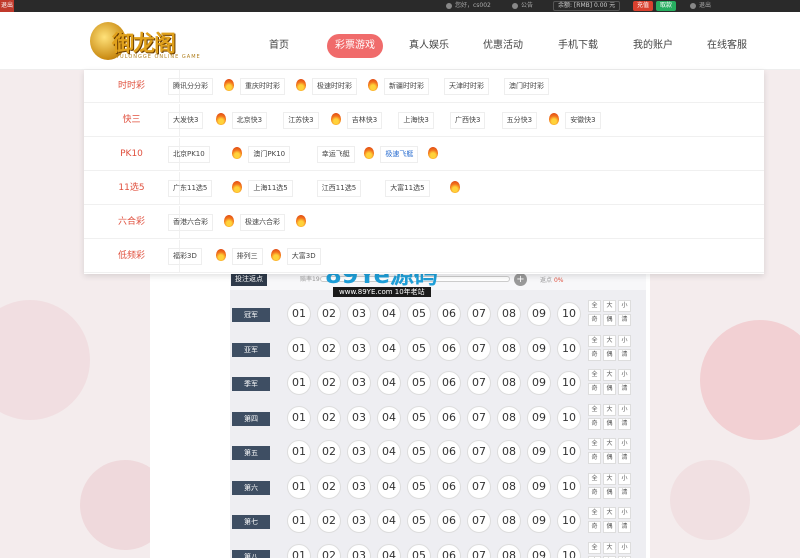  What do you see at coordinates (339, 188) in the screenshot?
I see `menu-game-item: 江西11选5` at bounding box center [339, 188].